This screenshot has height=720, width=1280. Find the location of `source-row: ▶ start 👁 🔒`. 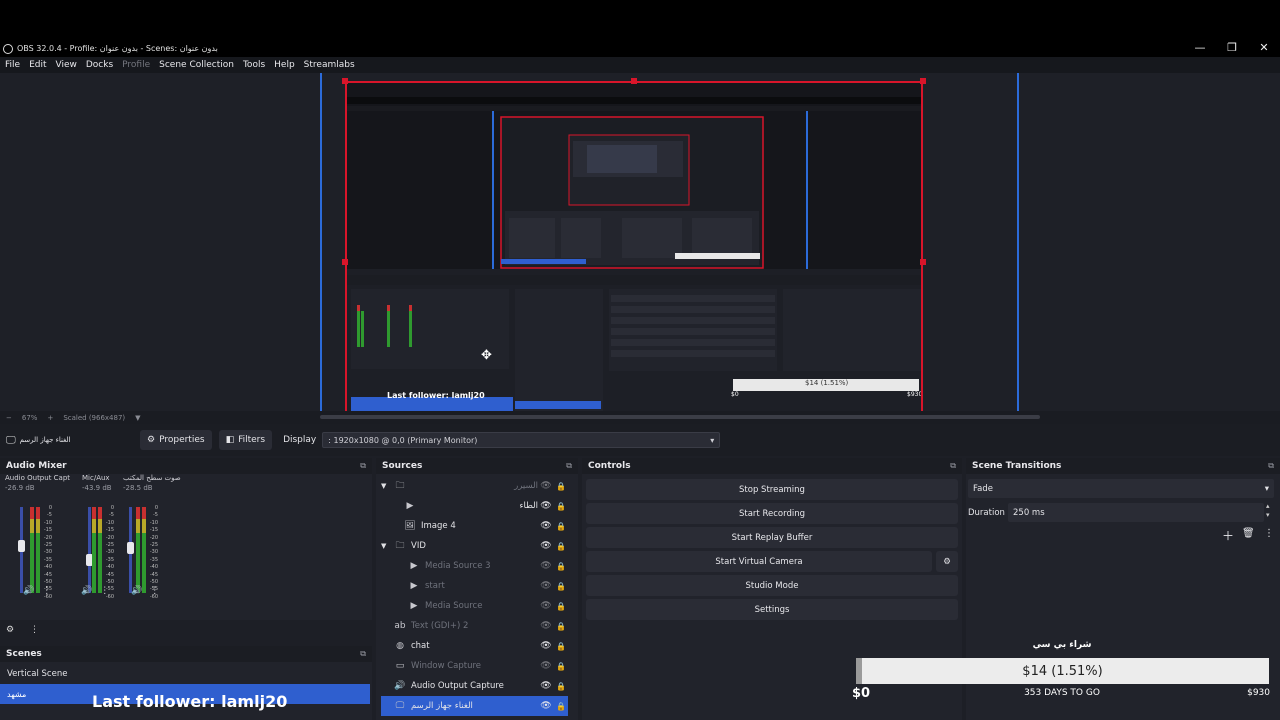

source-row: ▶ start 👁 🔒 is located at coordinates (474, 586).